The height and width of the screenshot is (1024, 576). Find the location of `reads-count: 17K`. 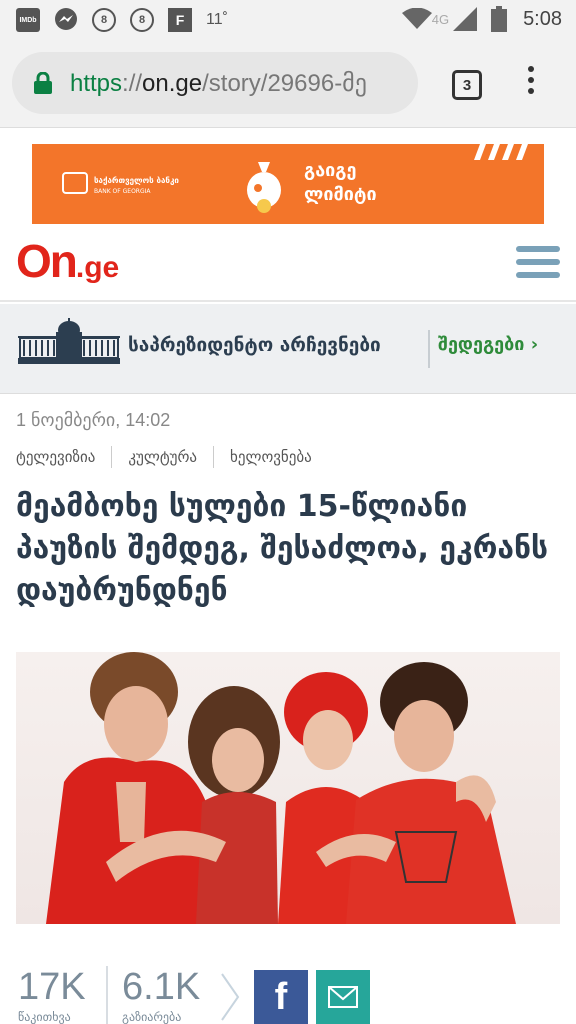

reads-count: 17K is located at coordinates (52, 987).